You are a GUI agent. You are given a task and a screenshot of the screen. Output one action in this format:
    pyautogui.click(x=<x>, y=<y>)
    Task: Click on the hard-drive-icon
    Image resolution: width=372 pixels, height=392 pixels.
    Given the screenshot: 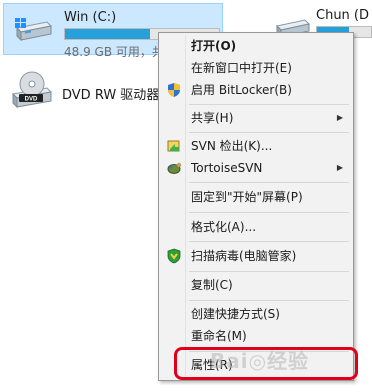 What is the action you would take?
    pyautogui.click(x=34, y=30)
    